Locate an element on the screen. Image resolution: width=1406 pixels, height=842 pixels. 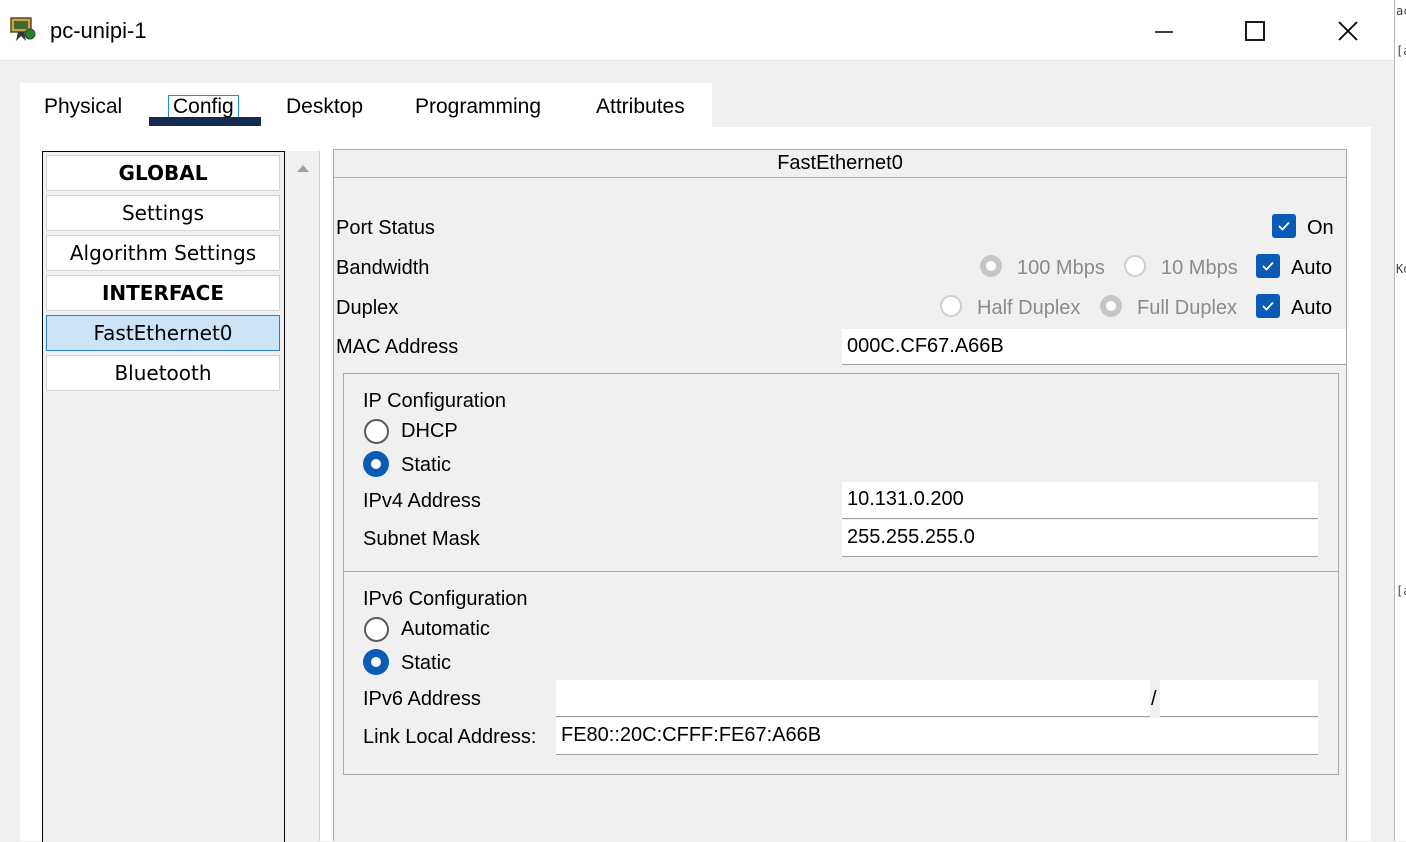
dhcp-radio is located at coordinates (376, 431).